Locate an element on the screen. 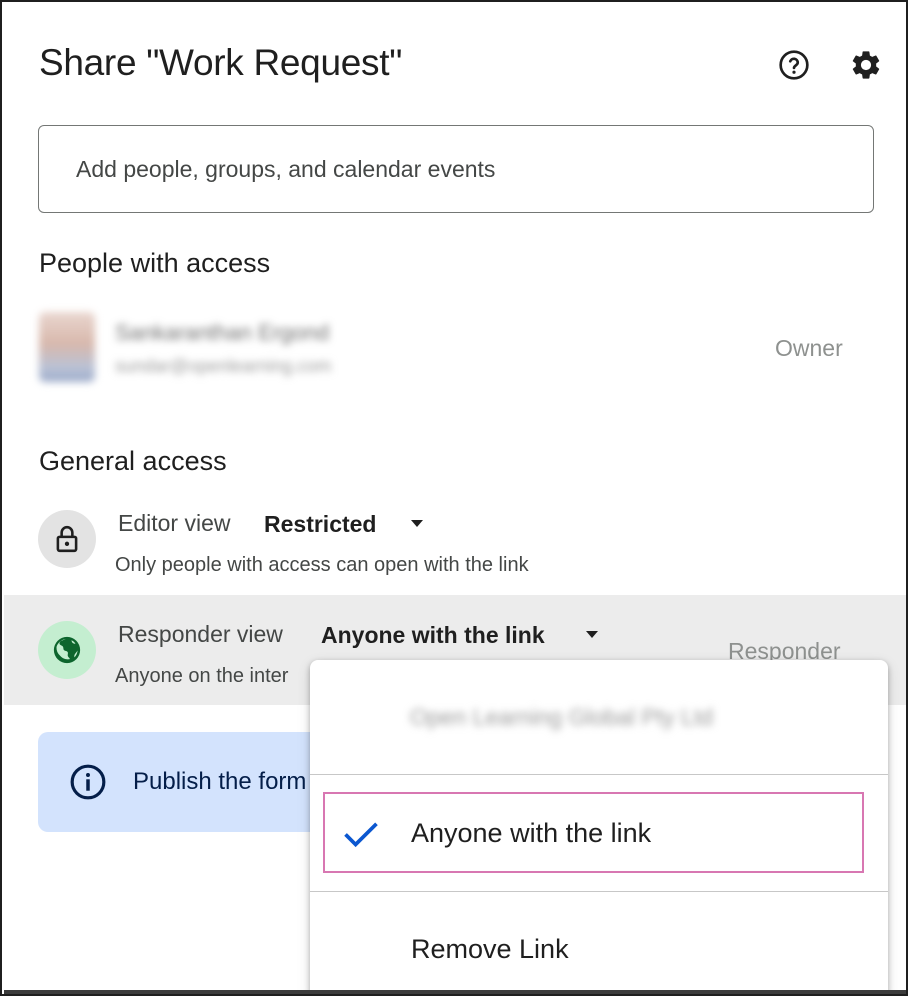 The image size is (908, 996). check-icon-wrap is located at coordinates (361, 837).